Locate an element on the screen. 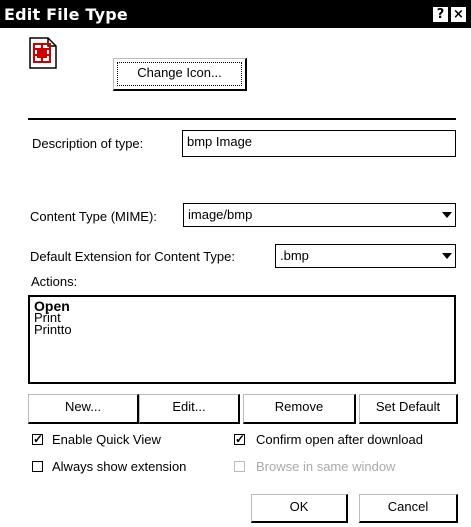 The width and height of the screenshot is (471, 527). description-label: Description of type: is located at coordinates (88, 143).